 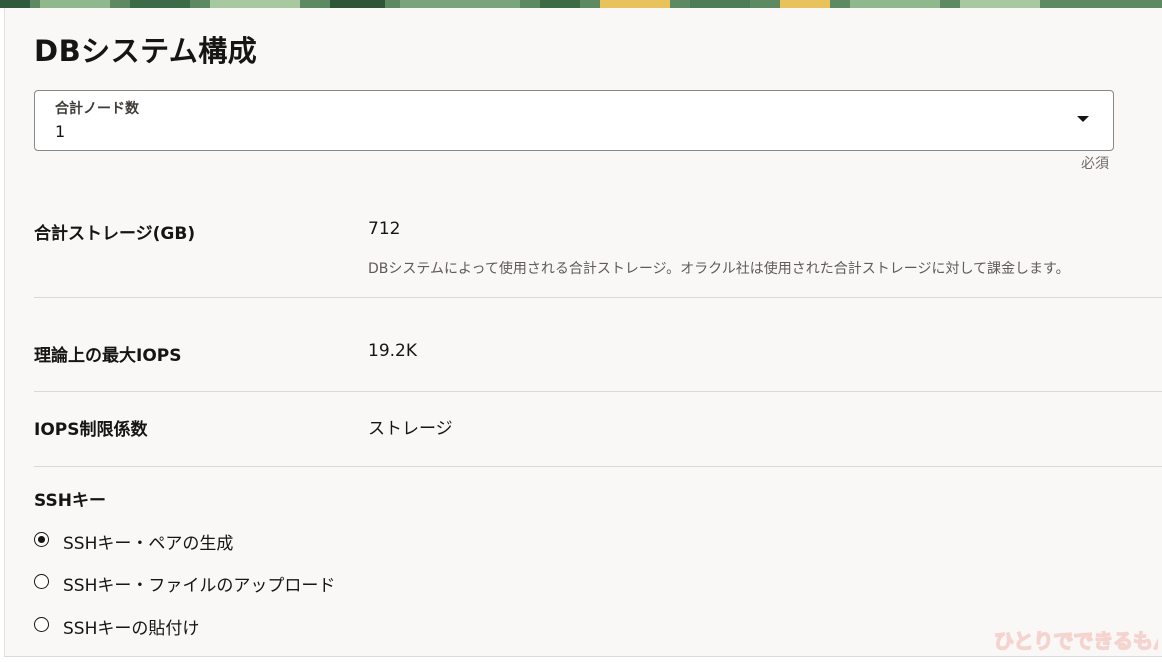 I want to click on storage-value: 712, so click(x=384, y=229).